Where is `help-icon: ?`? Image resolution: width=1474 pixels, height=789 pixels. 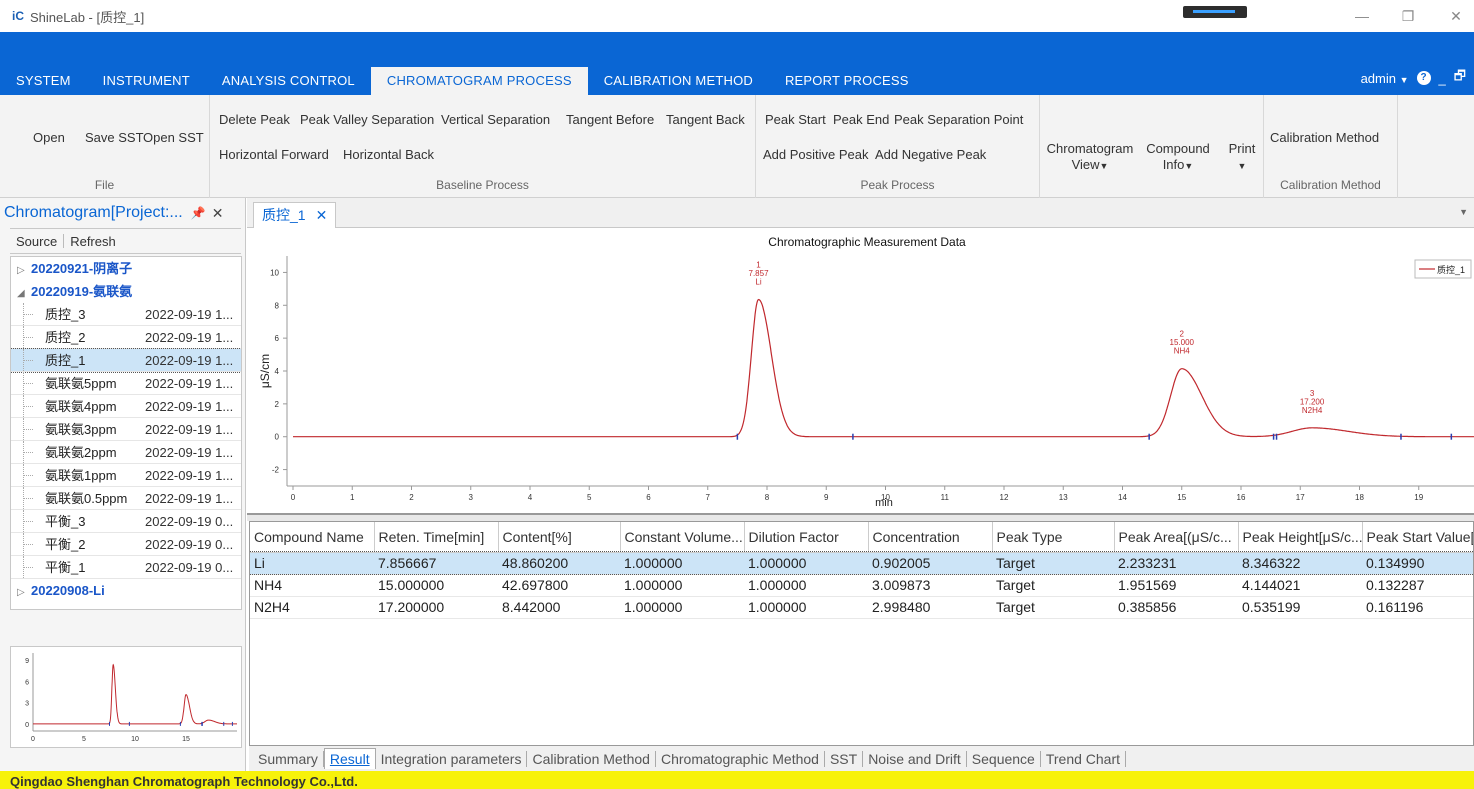 help-icon: ? is located at coordinates (1423, 78).